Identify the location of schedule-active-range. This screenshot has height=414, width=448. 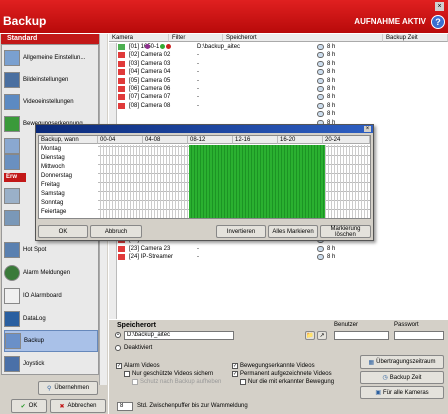
(256, 181).